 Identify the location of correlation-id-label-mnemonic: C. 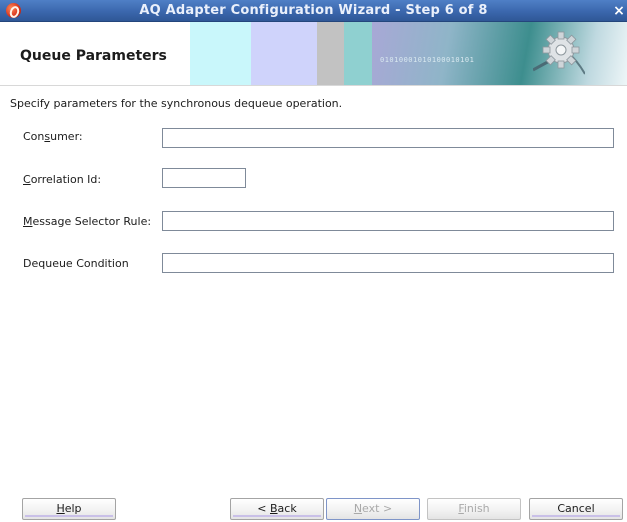
(27, 179).